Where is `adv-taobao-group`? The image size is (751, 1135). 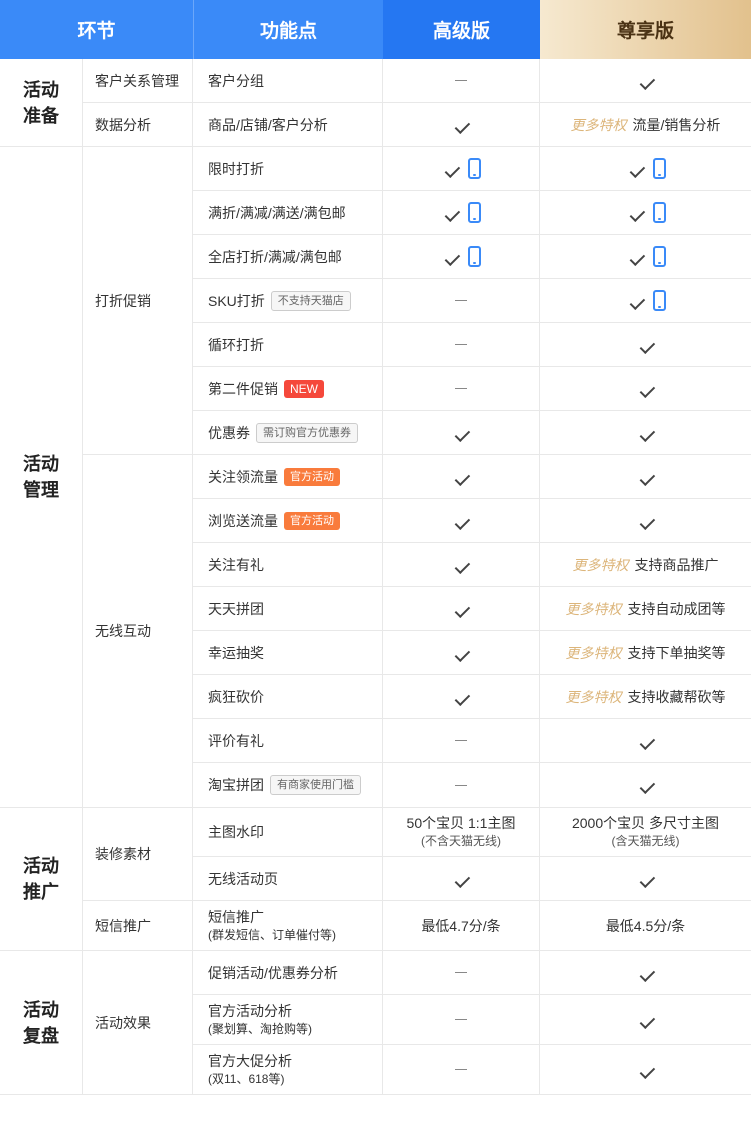
adv-taobao-group is located at coordinates (461, 785).